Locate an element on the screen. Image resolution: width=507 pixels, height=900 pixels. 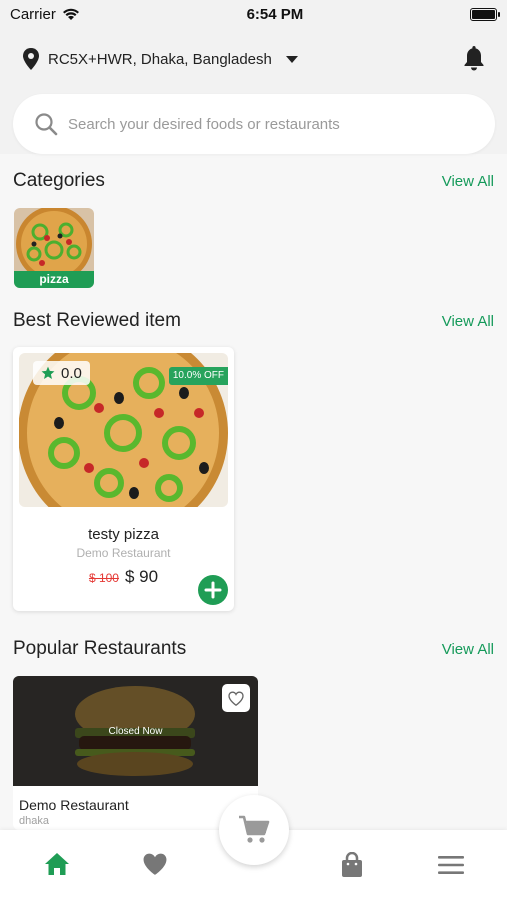
popular-restaurants-title: Popular Restaurants is located at coordinates (100, 648).